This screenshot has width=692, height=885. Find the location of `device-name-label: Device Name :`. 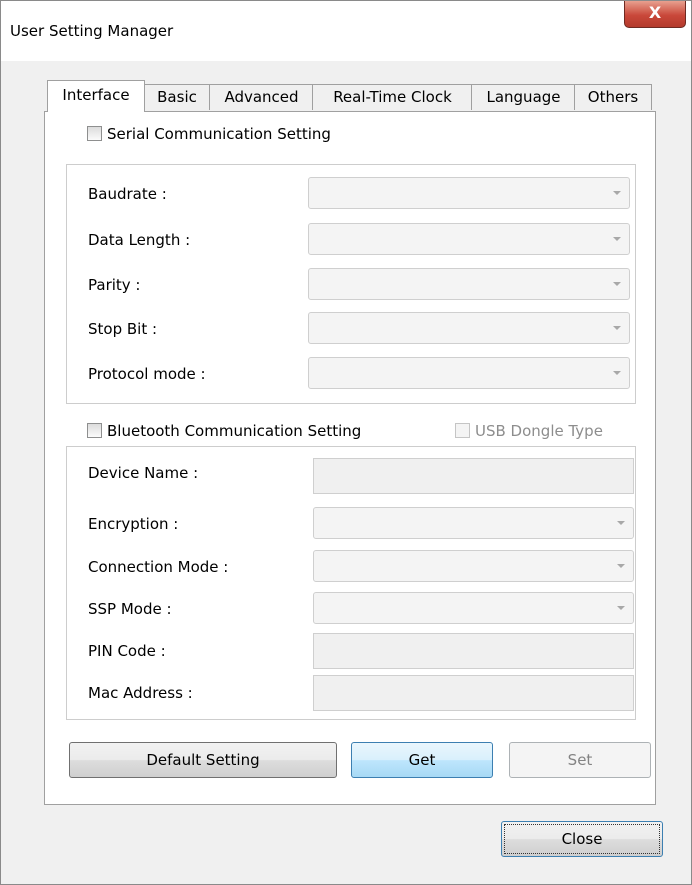

device-name-label: Device Name : is located at coordinates (143, 473).